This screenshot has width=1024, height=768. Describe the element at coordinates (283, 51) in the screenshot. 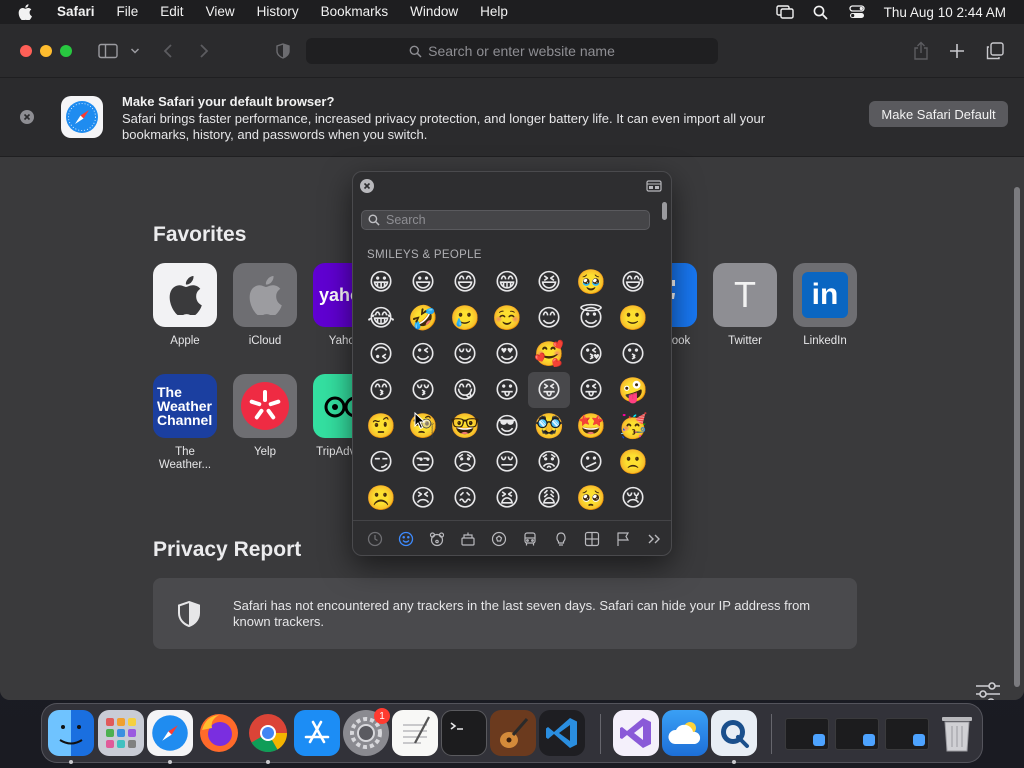

I see `privacy-shield-icon` at that location.